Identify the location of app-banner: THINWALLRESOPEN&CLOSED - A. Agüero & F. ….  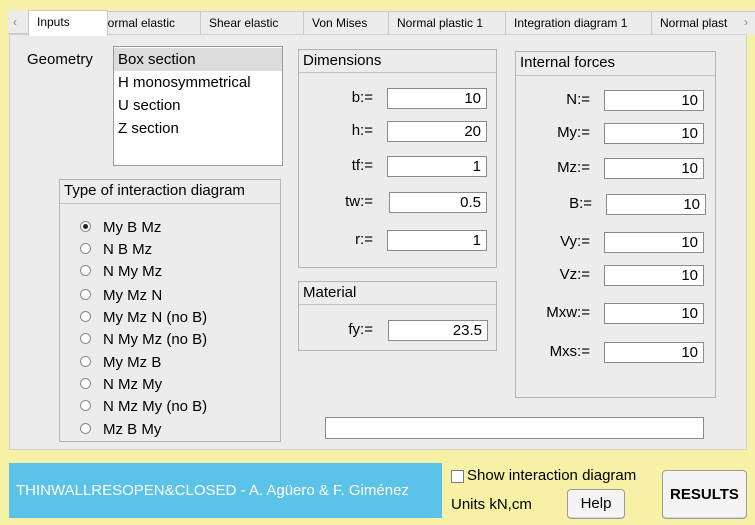
(225, 490).